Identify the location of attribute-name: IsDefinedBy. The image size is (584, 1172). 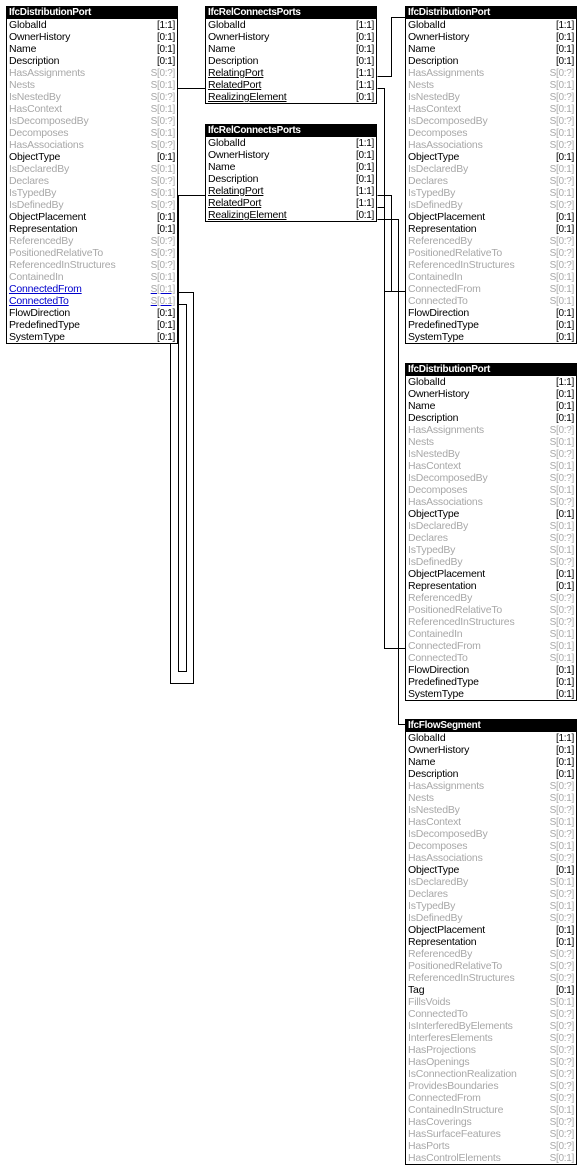
(435, 562).